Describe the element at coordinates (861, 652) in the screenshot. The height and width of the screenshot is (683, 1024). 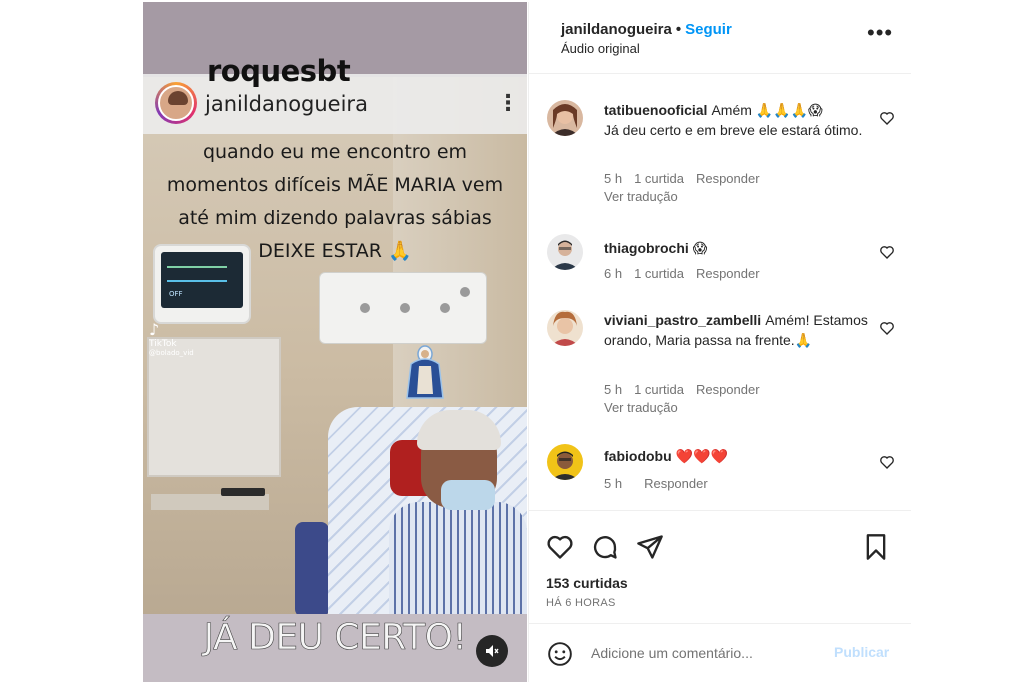
I see `publish-button: Publicar` at that location.